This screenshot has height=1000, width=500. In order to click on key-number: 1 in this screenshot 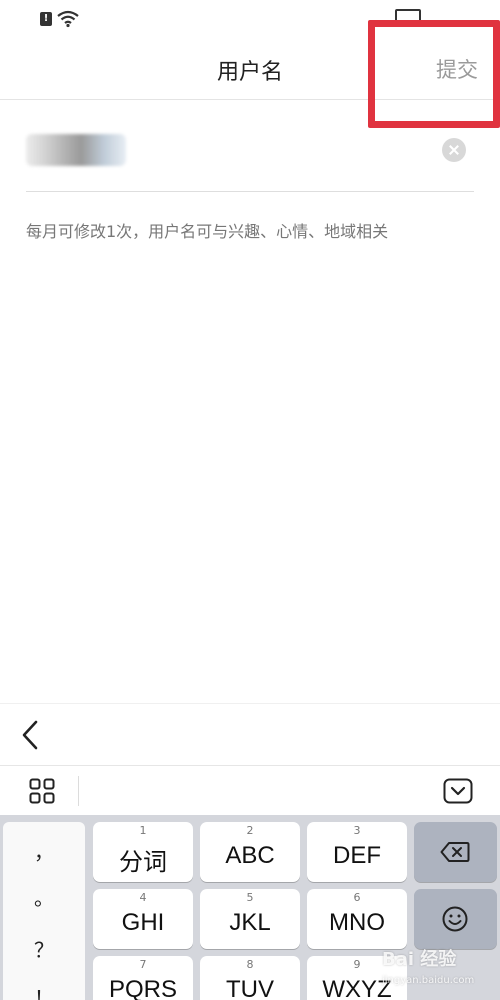, I will do `click(143, 830)`.